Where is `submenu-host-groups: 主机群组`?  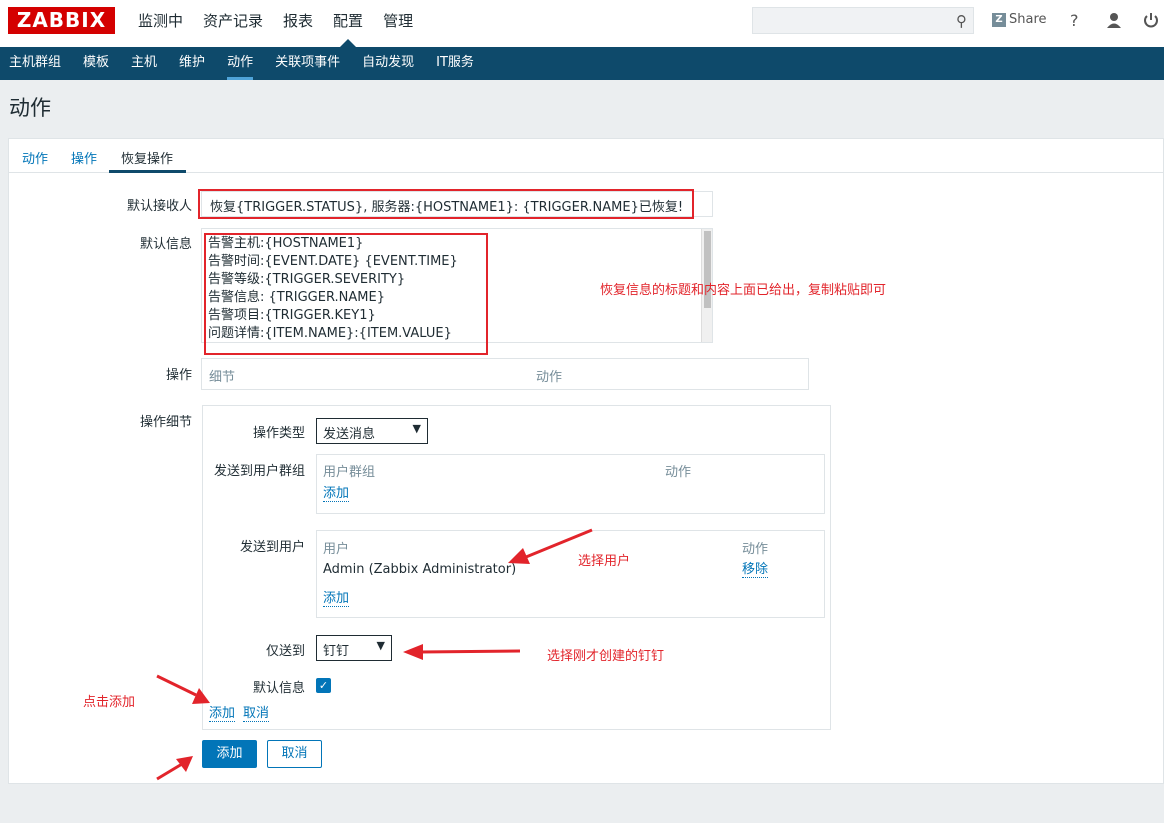 submenu-host-groups: 主机群组 is located at coordinates (36, 63).